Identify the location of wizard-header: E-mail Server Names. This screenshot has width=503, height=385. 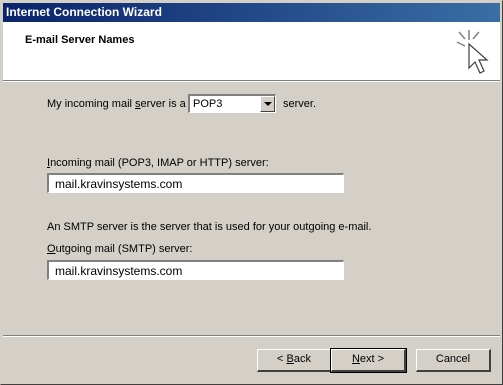
(251, 51).